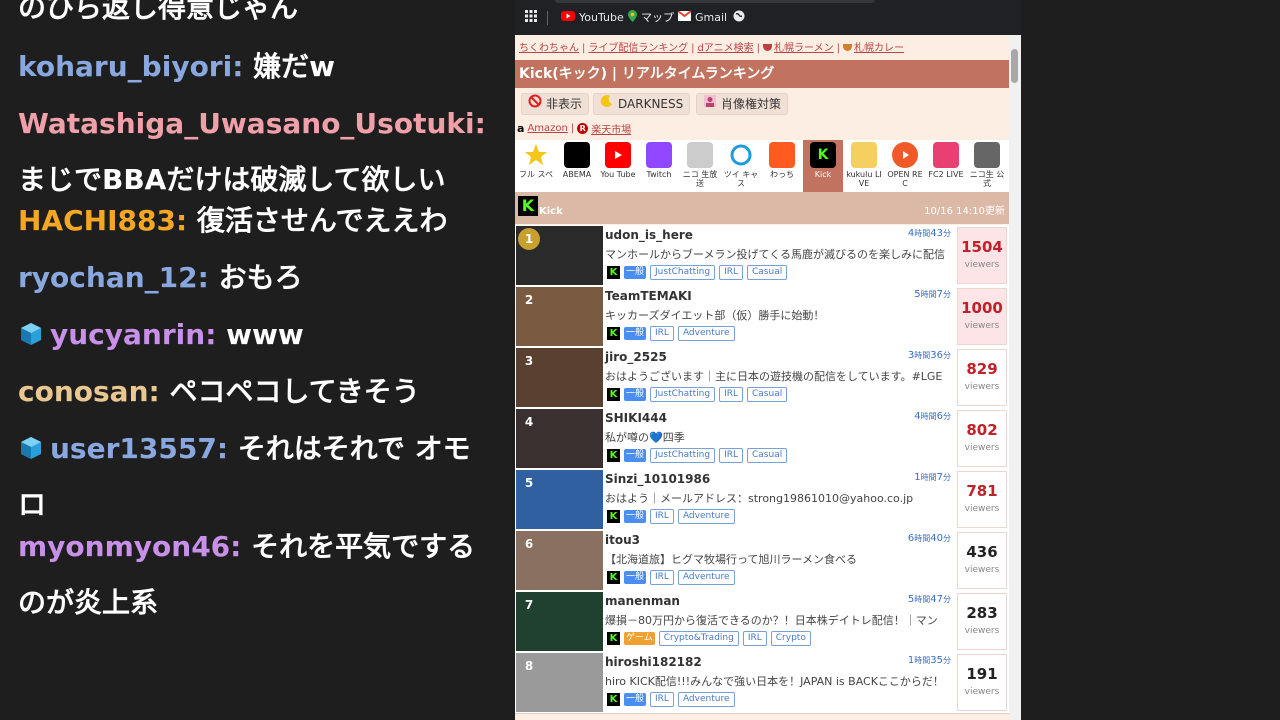 Image resolution: width=1280 pixels, height=720 pixels. What do you see at coordinates (698, 638) in the screenshot?
I see `stream-tag: Crypto&Trading` at bounding box center [698, 638].